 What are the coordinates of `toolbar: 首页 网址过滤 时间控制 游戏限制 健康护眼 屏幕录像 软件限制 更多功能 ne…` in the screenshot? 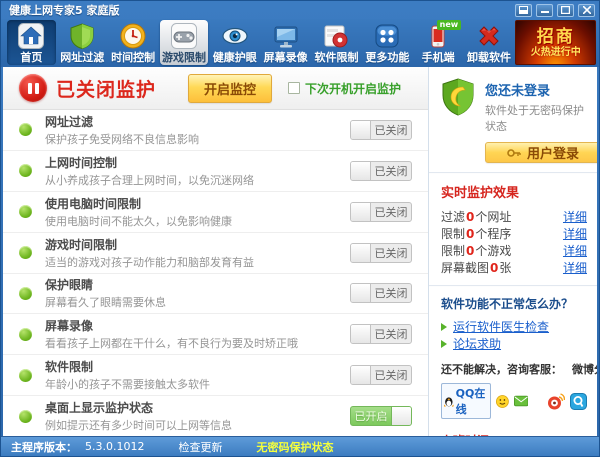 It's located at (300, 43).